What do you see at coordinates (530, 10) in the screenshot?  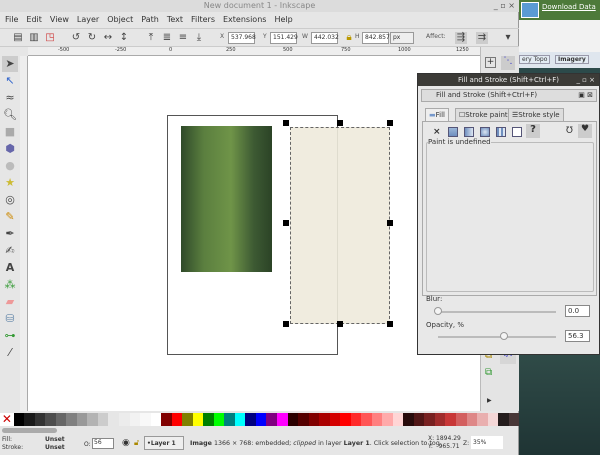 I see `download-icon` at bounding box center [530, 10].